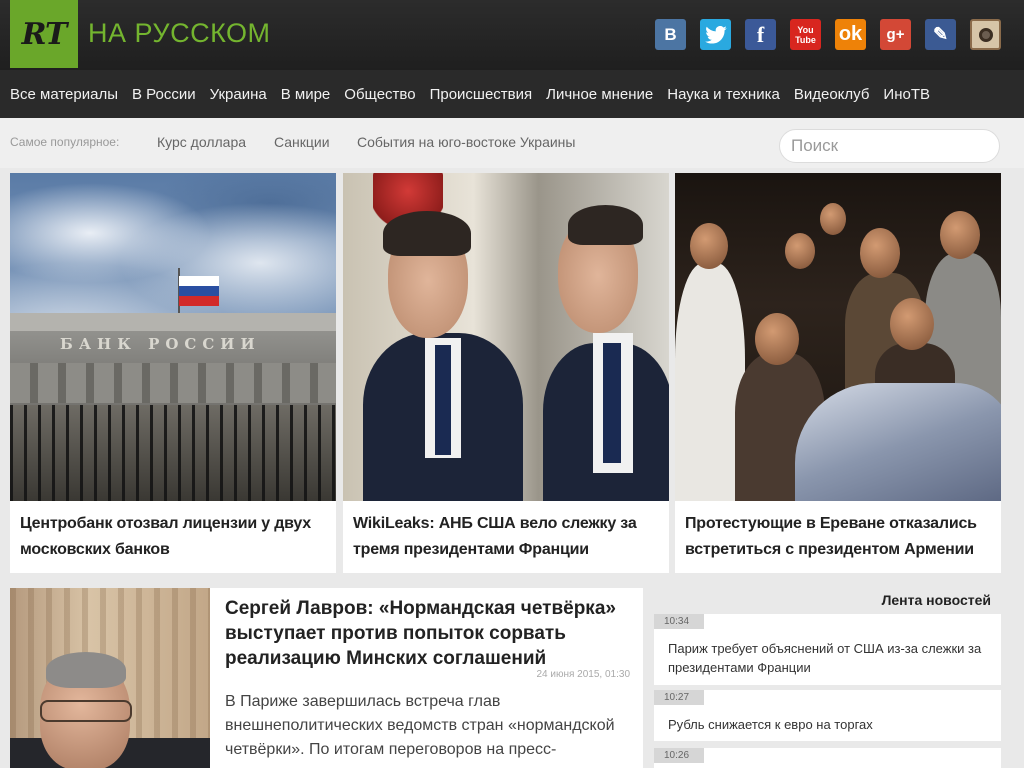 The image size is (1024, 768). I want to click on feed-item: 10:26, so click(827, 758).